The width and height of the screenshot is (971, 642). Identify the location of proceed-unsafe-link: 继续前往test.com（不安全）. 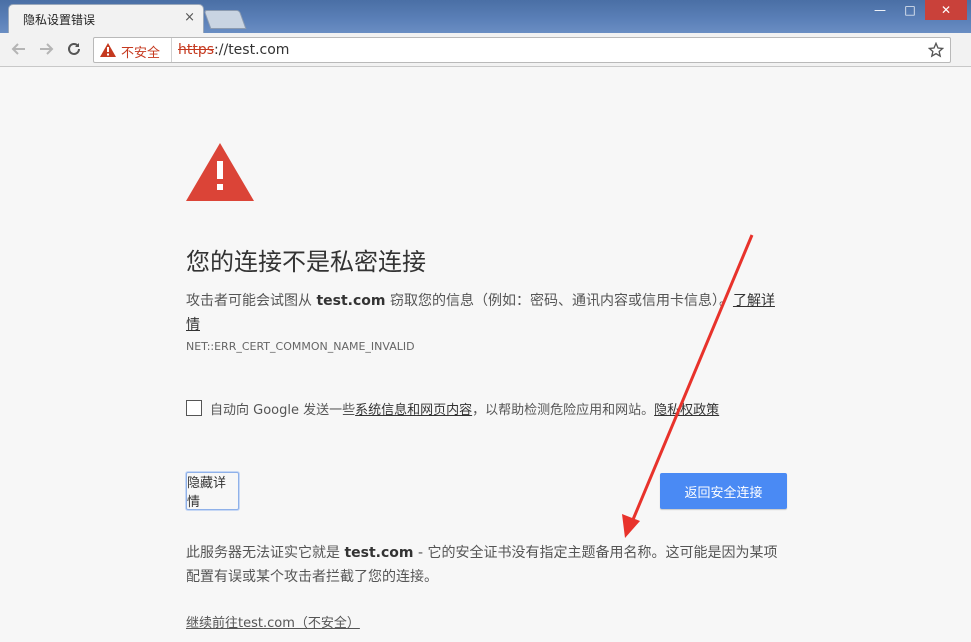
(273, 621).